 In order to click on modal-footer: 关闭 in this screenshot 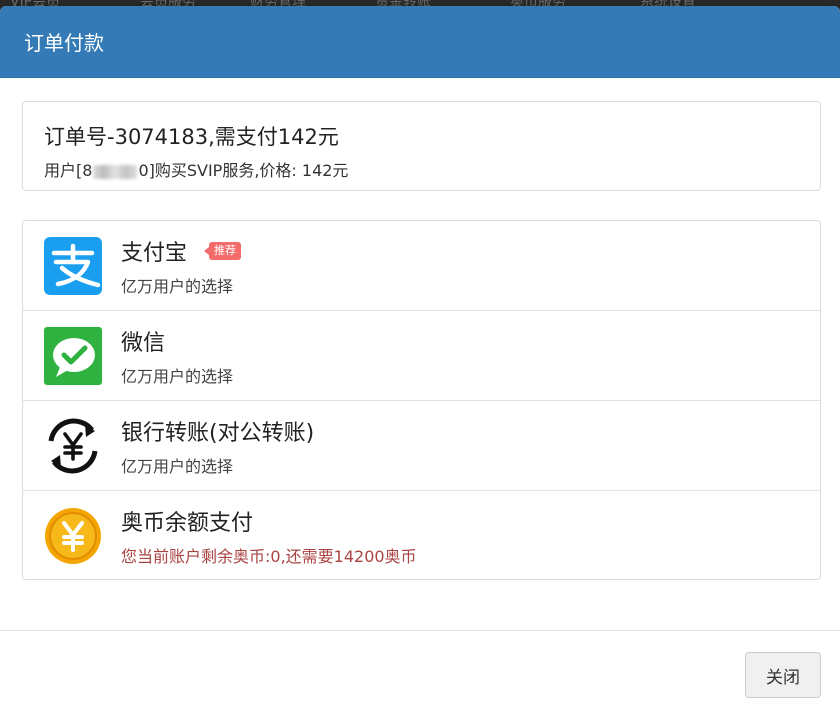, I will do `click(420, 676)`.